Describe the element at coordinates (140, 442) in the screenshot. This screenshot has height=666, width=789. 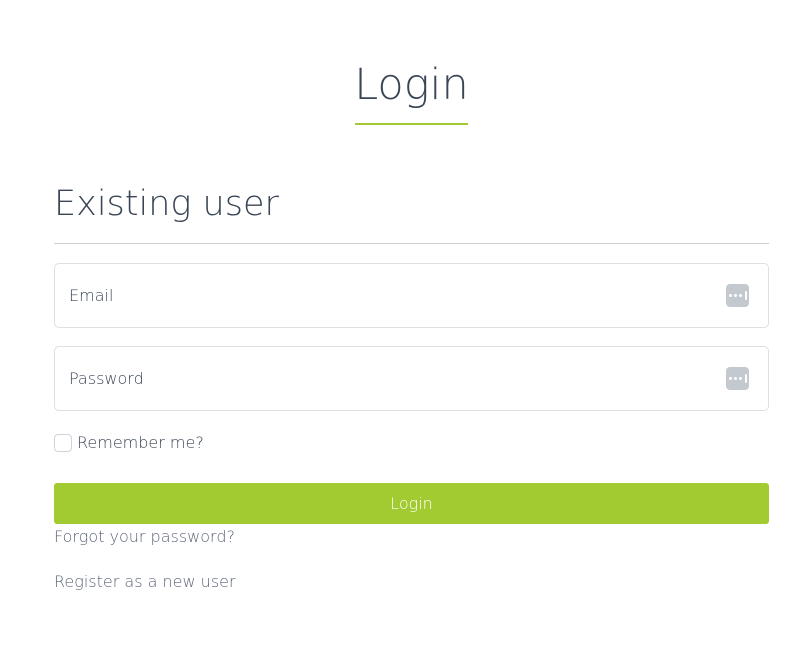
I see `remember-label: Remember me?` at that location.